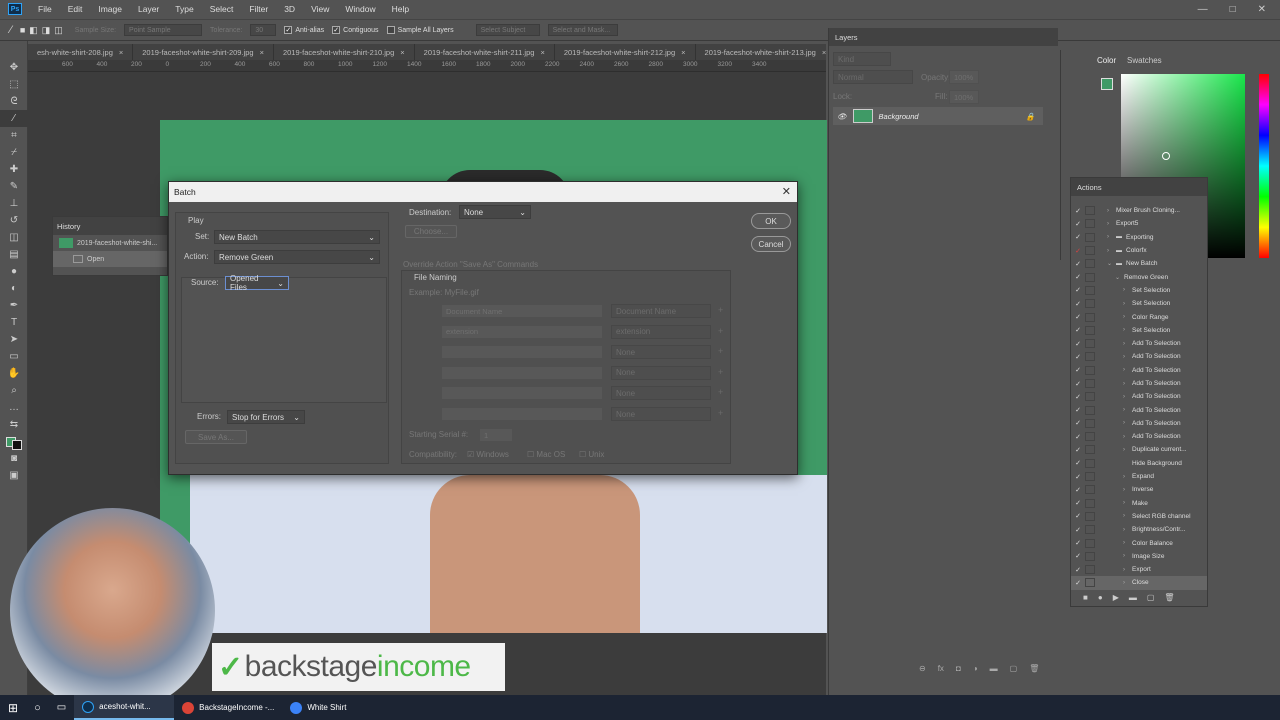 The width and height of the screenshot is (1280, 720). Describe the element at coordinates (1085, 597) in the screenshot. I see `stop-icon: ■` at that location.